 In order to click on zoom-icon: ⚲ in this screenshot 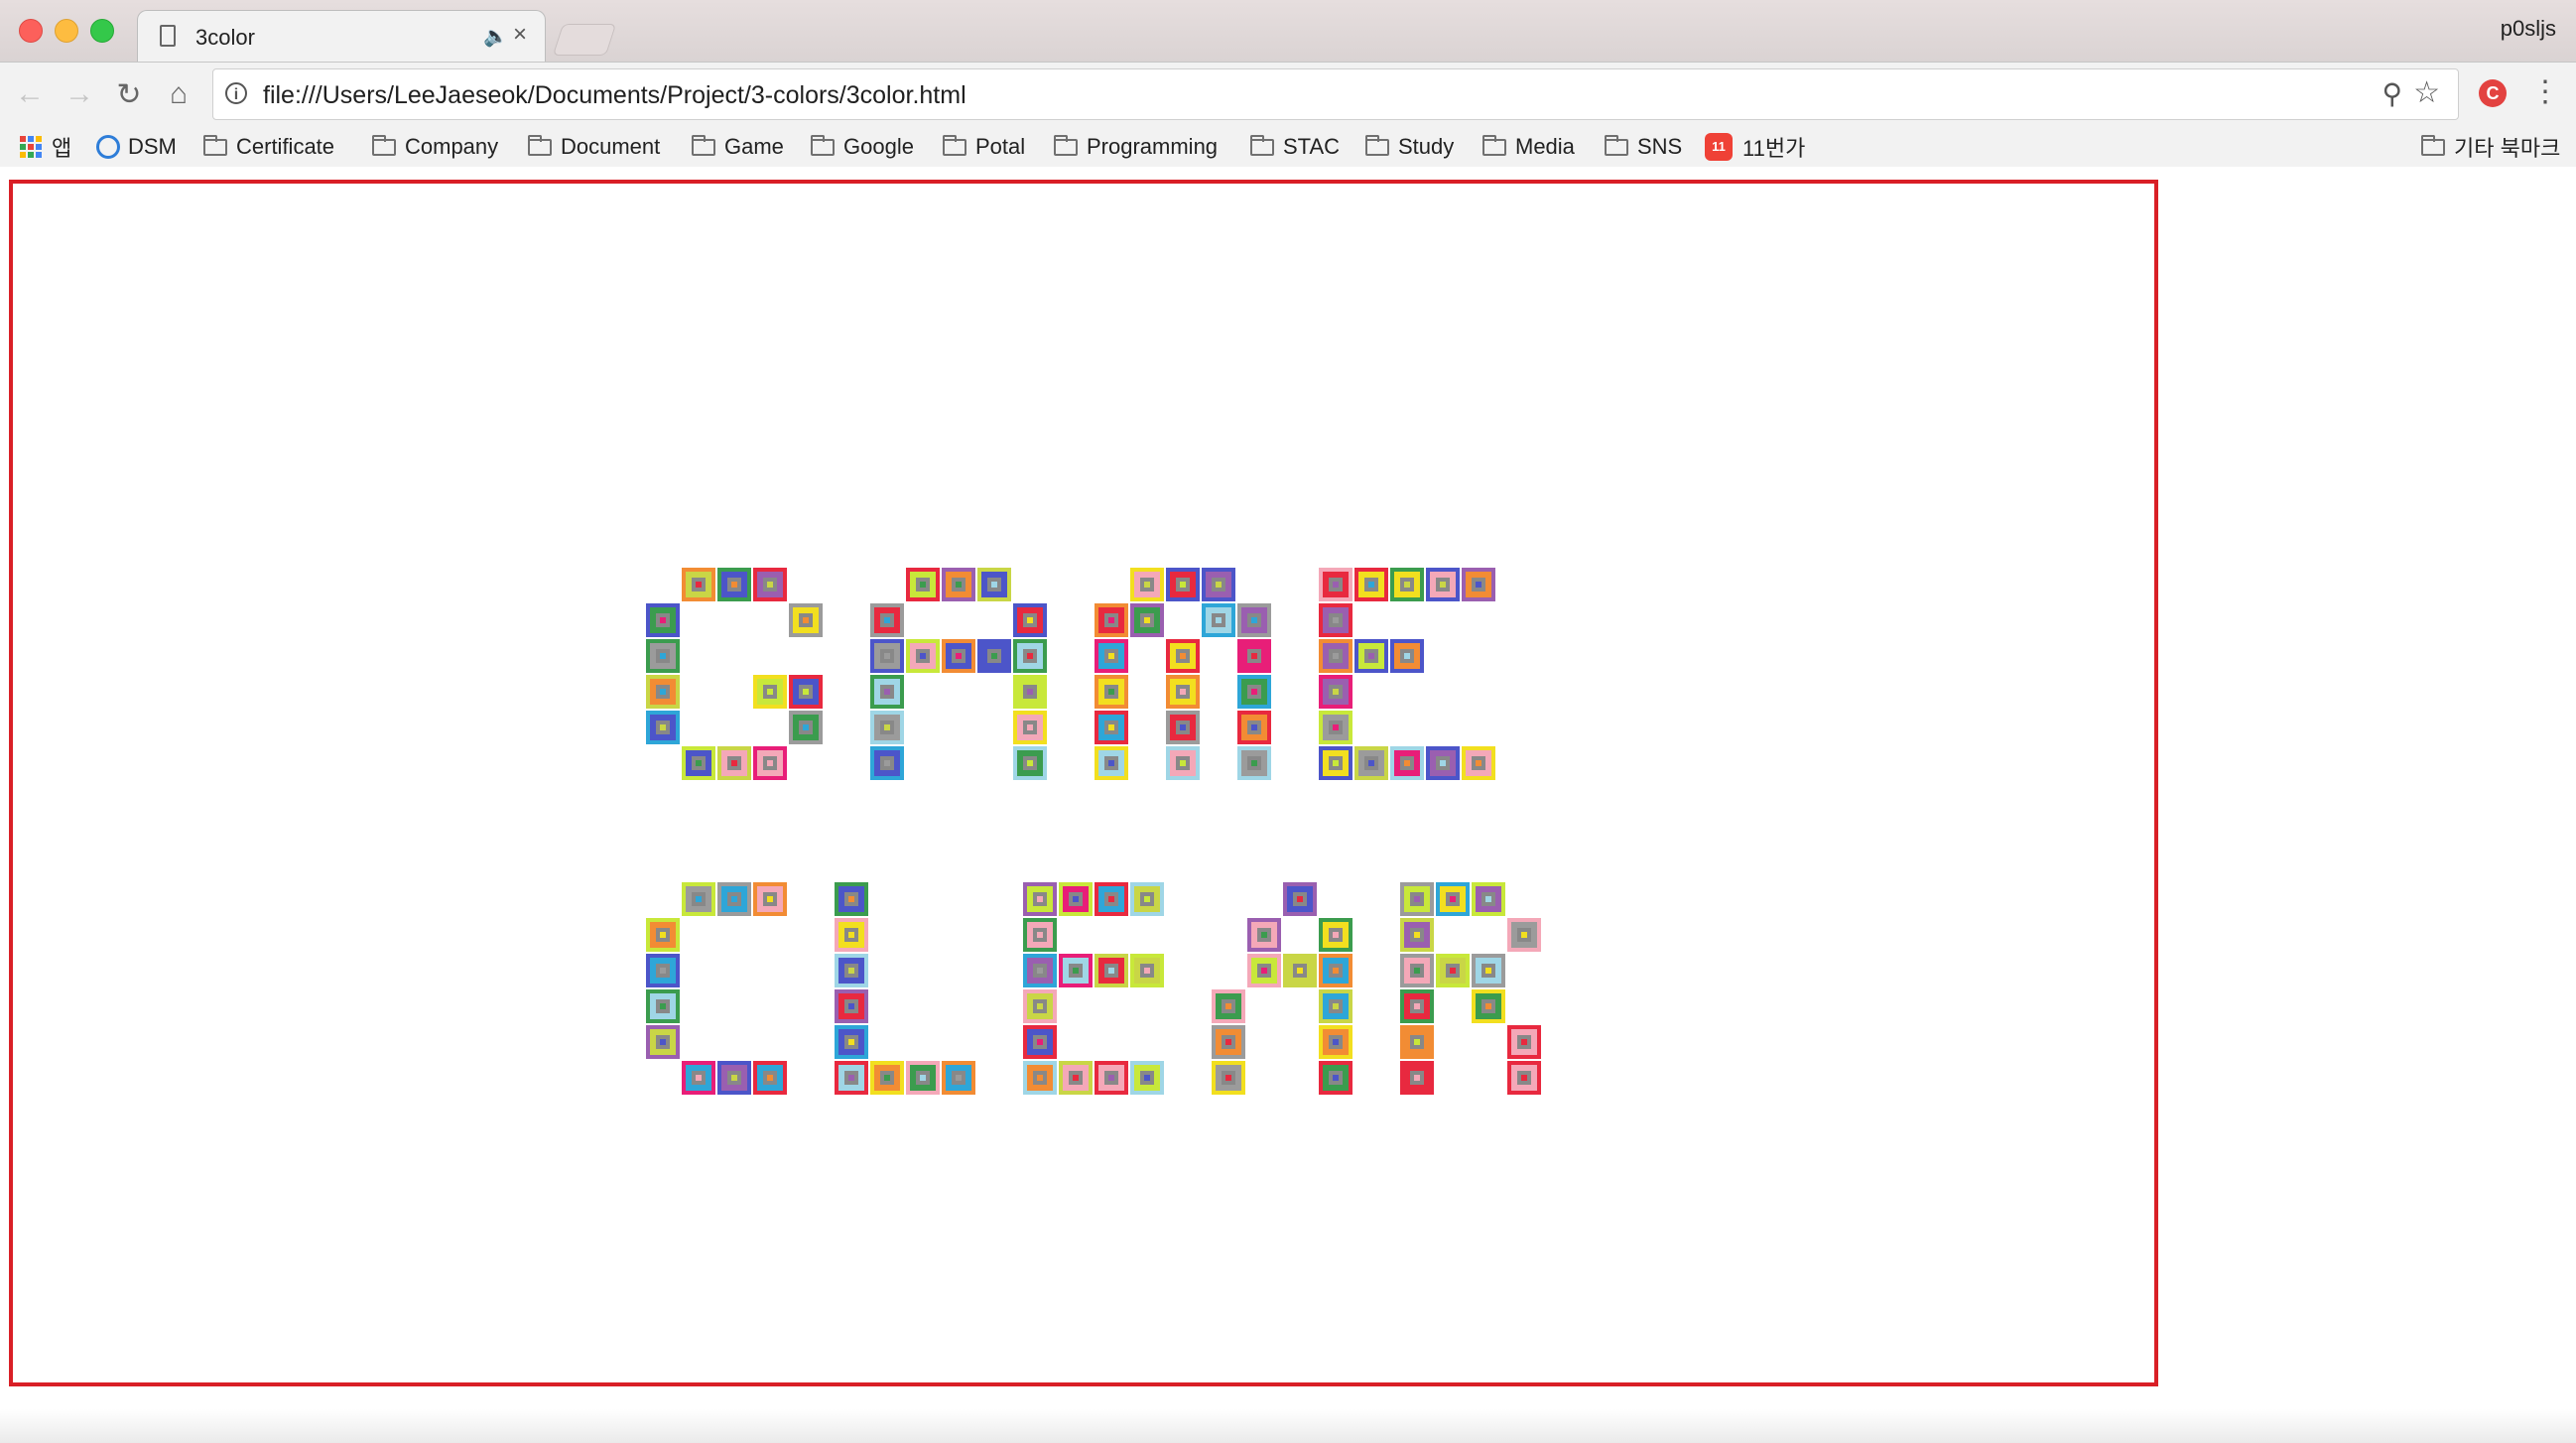, I will do `click(2392, 93)`.